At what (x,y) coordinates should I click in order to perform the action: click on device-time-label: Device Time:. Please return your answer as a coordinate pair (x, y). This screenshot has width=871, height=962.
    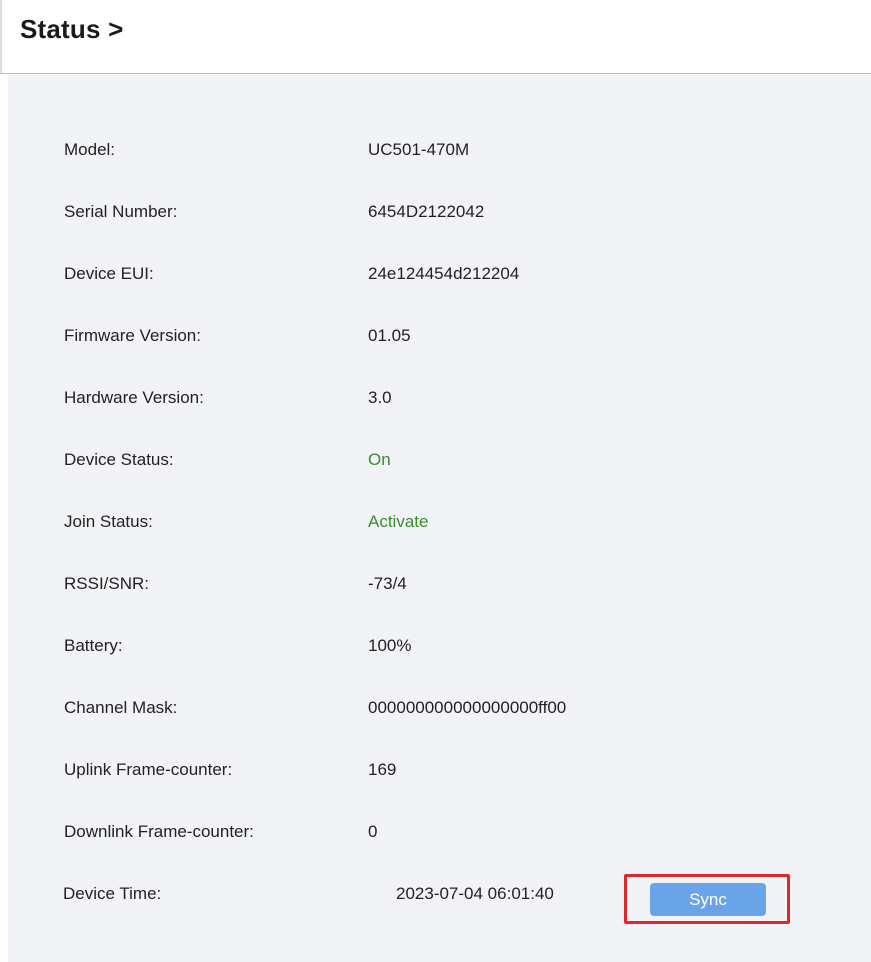
    Looking at the image, I should click on (112, 893).